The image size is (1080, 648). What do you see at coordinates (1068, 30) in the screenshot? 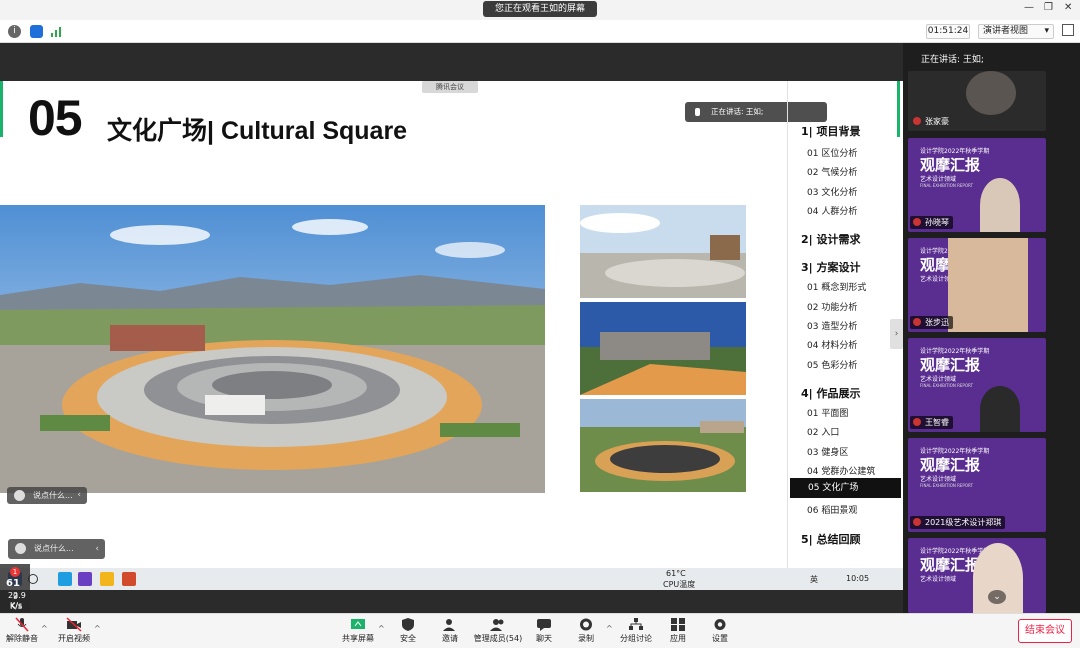
I see `fullscreen-icon` at bounding box center [1068, 30].